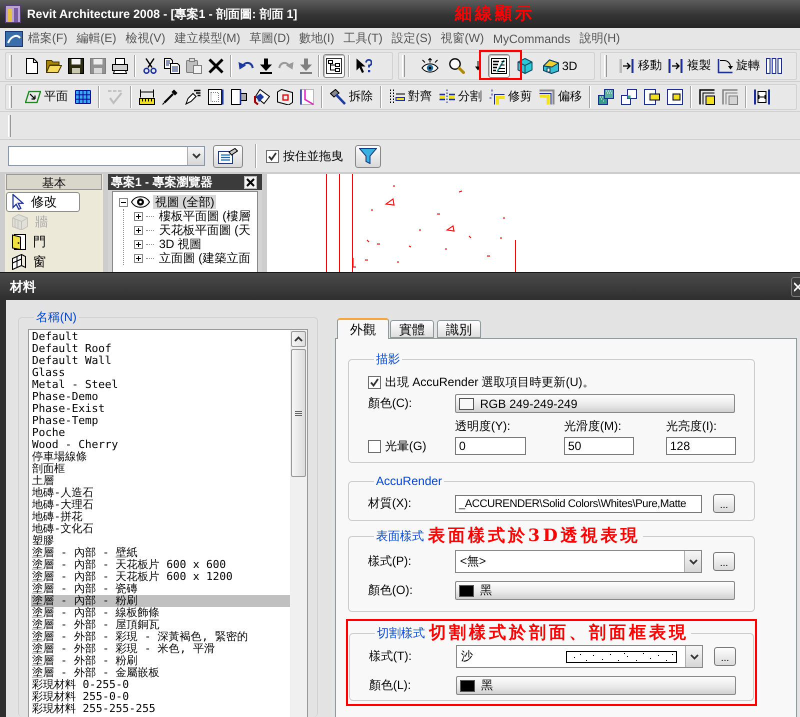  I want to click on 3d-view-button: 3D, so click(560, 66).